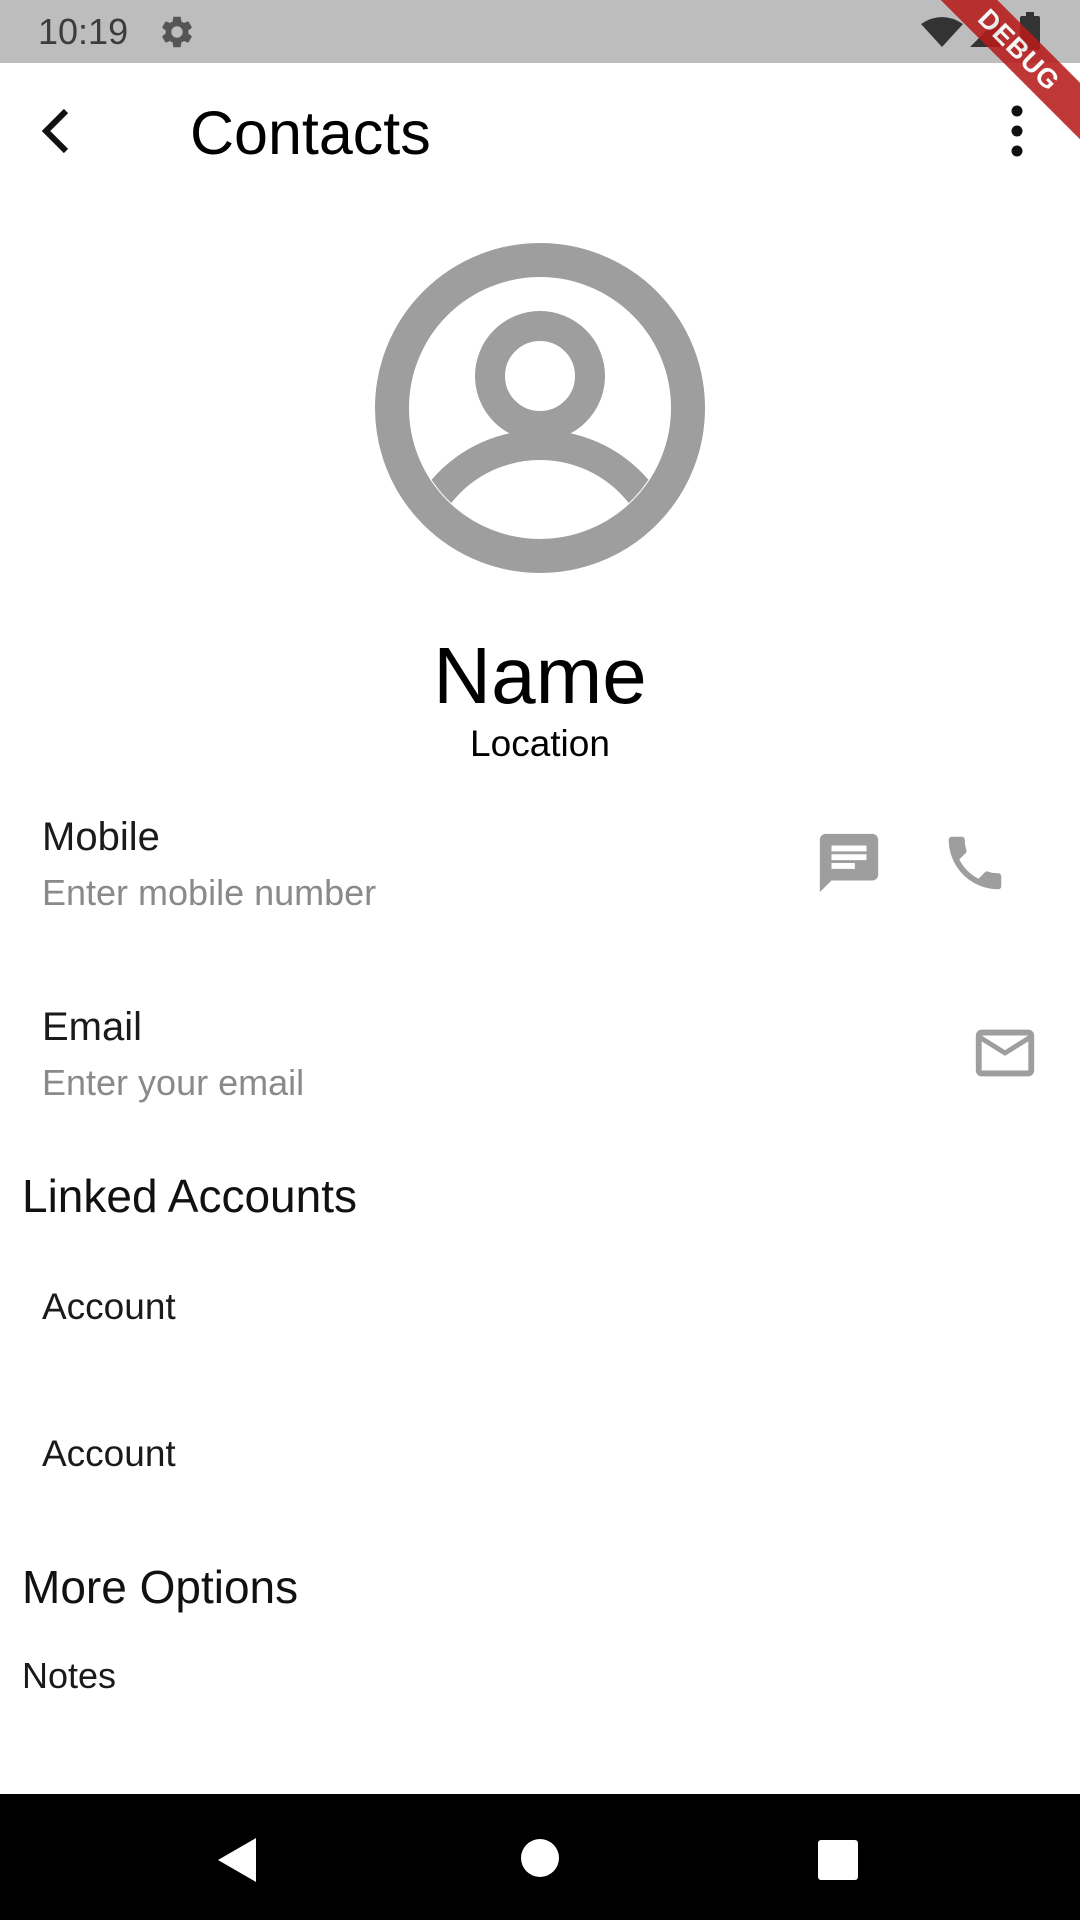  Describe the element at coordinates (540, 31) in the screenshot. I see `status-bar: 10:19` at that location.